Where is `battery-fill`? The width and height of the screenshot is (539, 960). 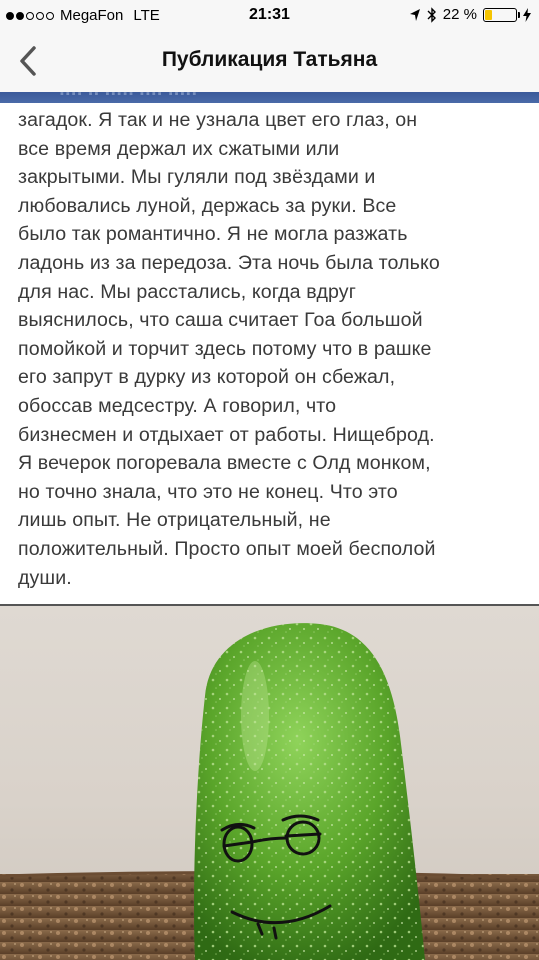
battery-fill is located at coordinates (488, 14).